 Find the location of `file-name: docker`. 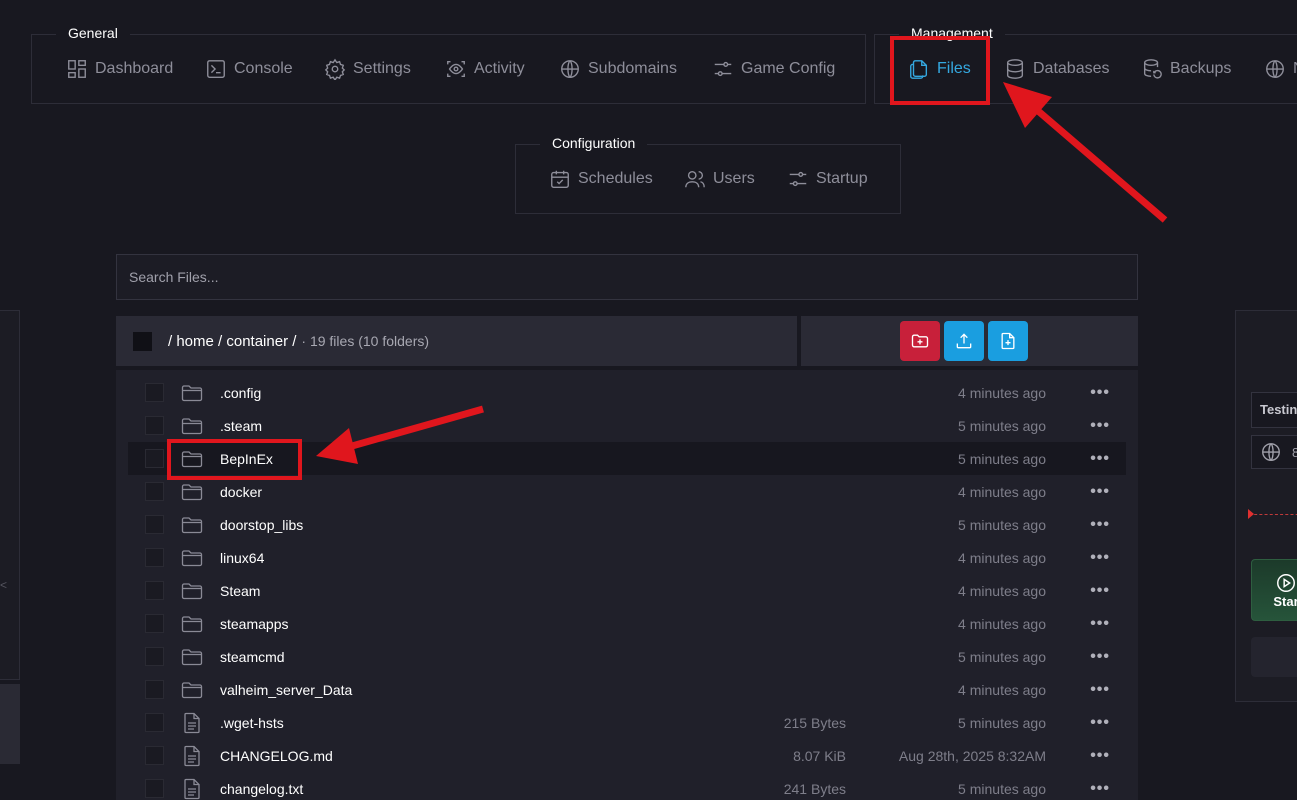

file-name: docker is located at coordinates (241, 492).